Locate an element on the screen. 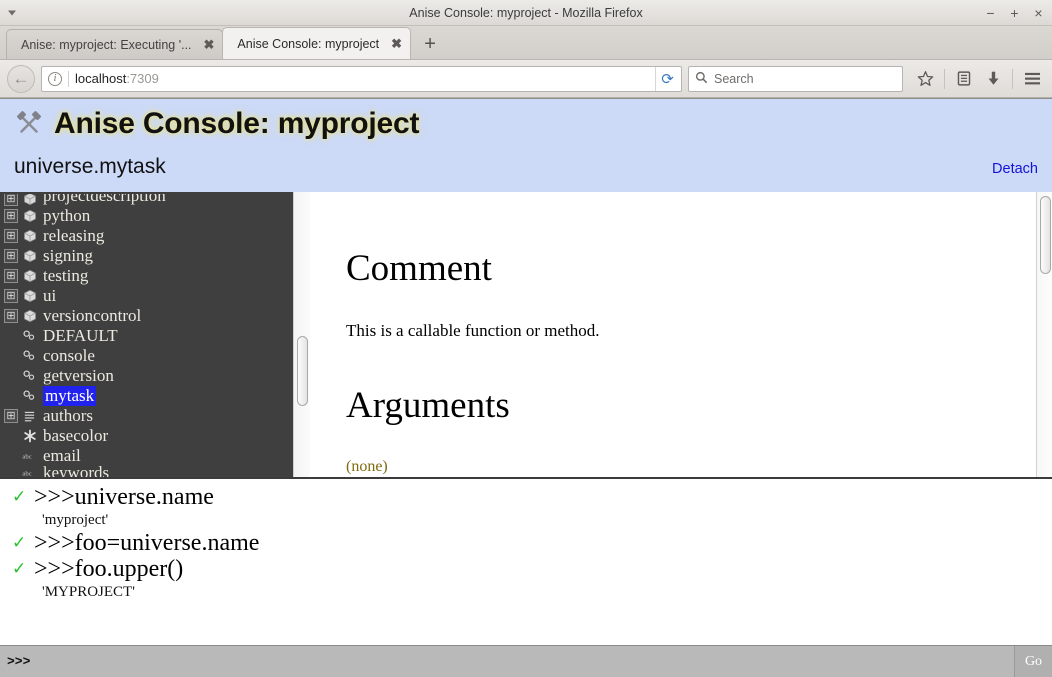 This screenshot has width=1052, height=677. console-entry: ✓ >>>foo=universe.name is located at coordinates (526, 543).